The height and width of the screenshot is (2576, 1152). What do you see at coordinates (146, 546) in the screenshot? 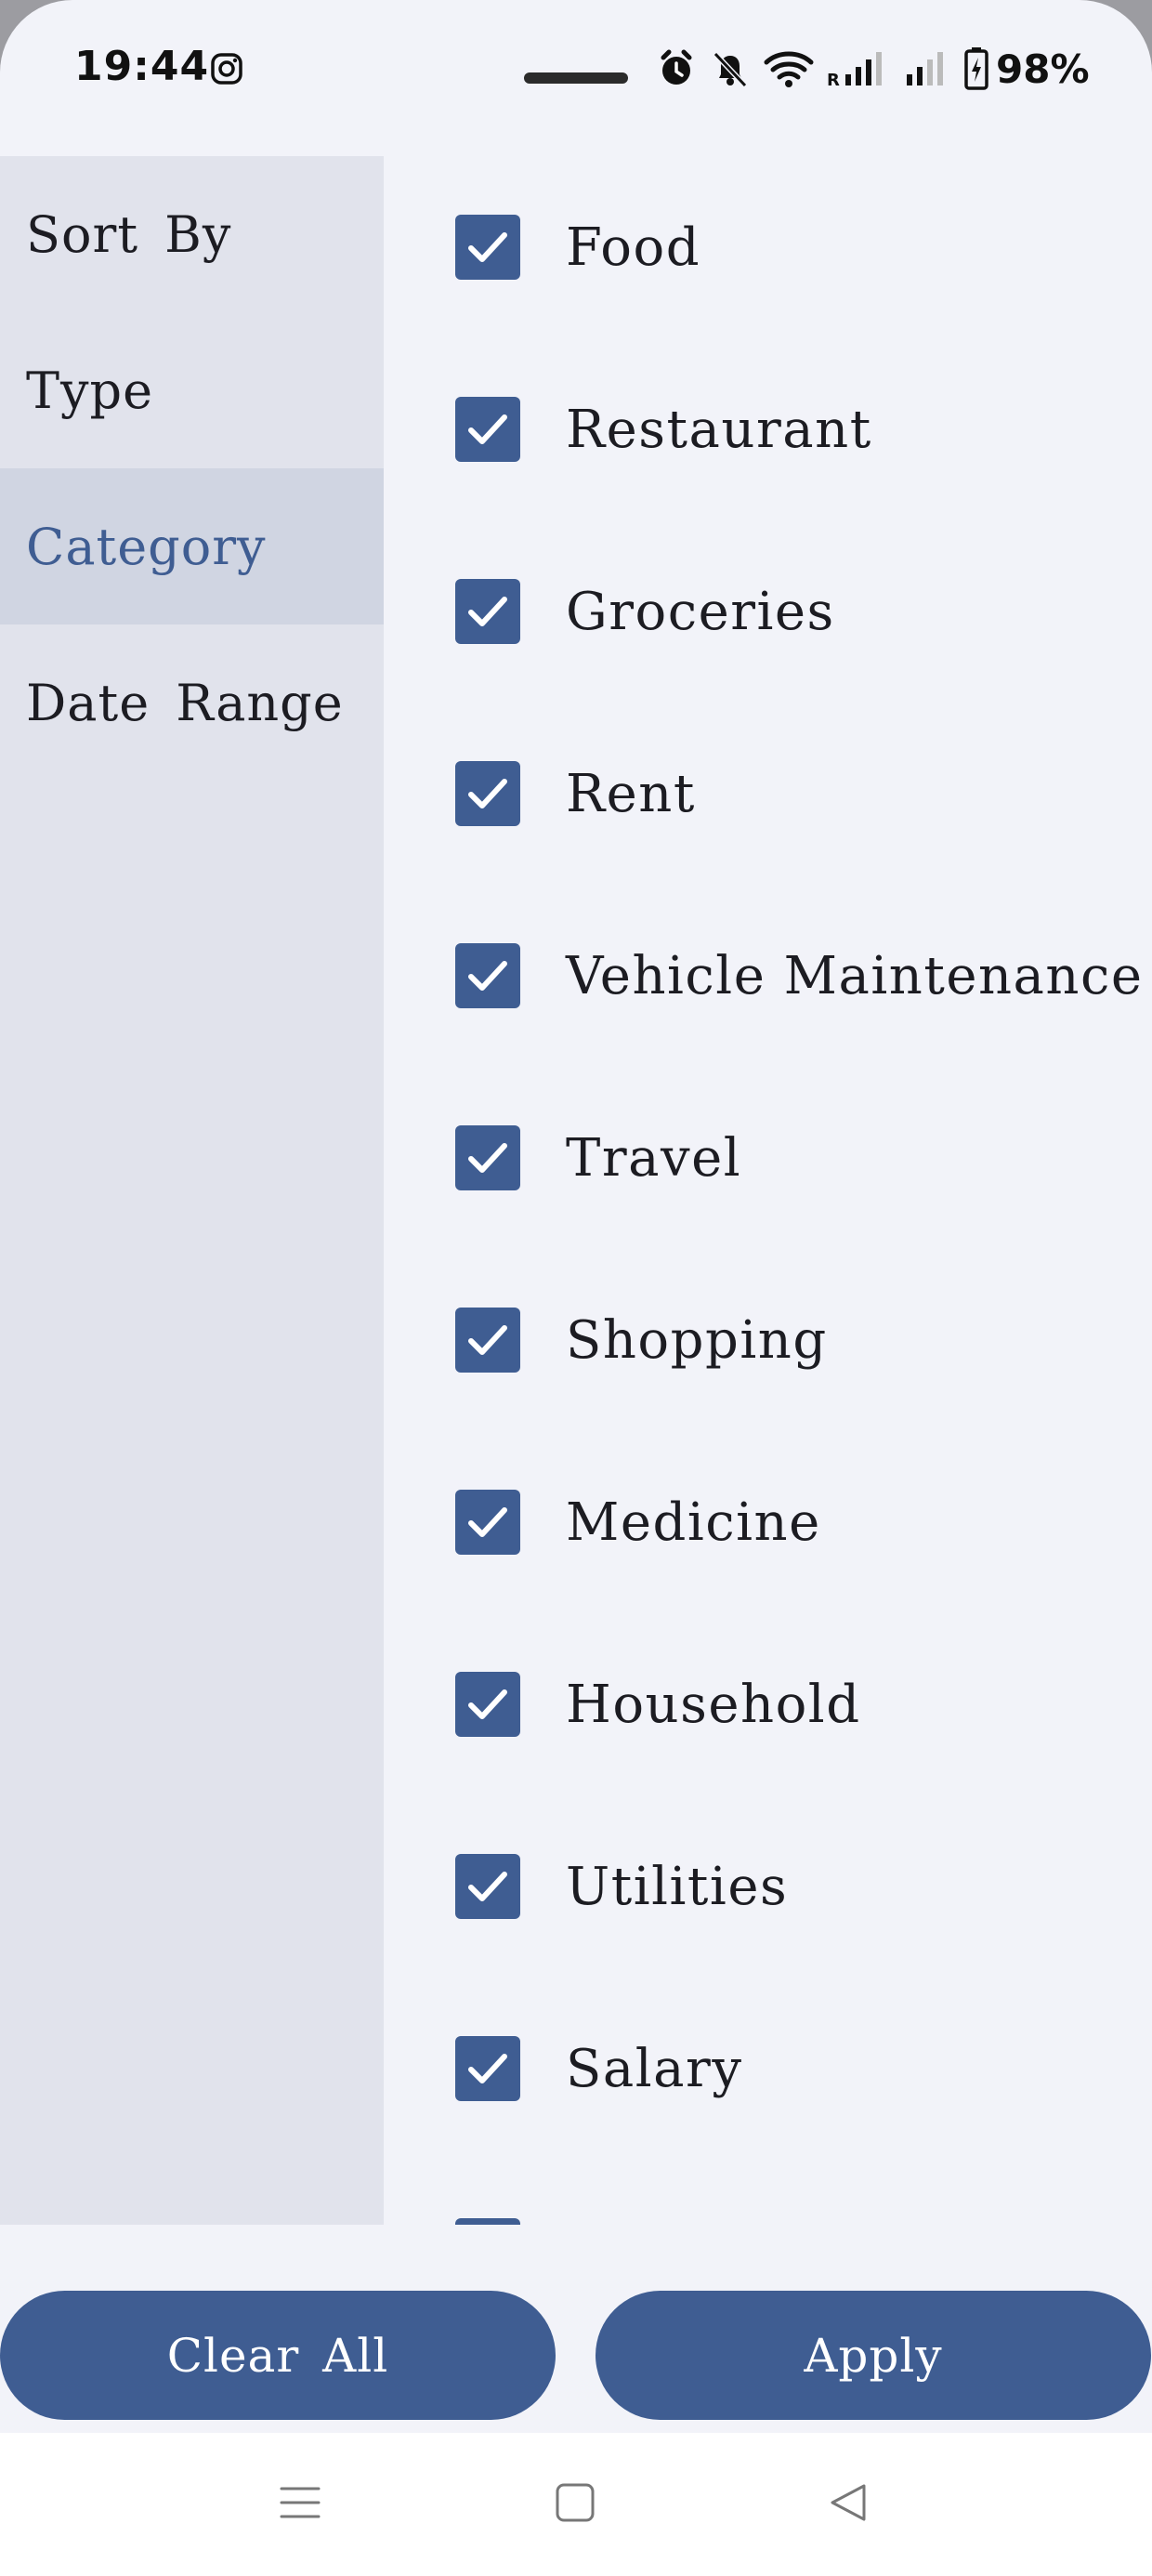
I see `sidebar-item-label: Category` at bounding box center [146, 546].